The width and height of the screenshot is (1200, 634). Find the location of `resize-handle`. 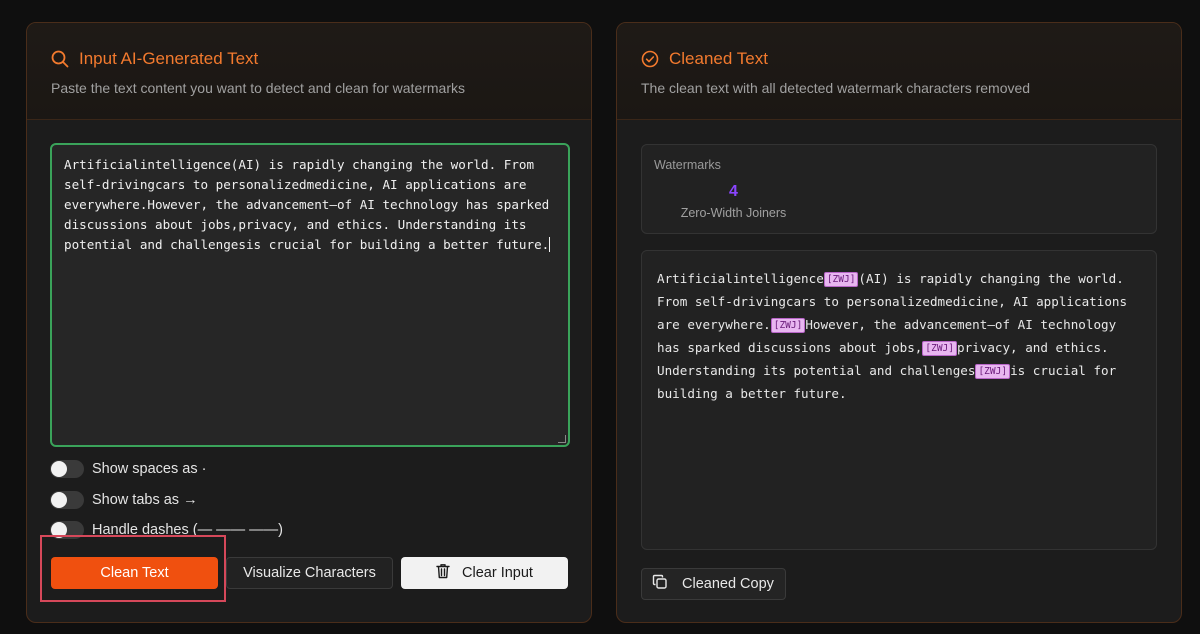

resize-handle is located at coordinates (562, 439).